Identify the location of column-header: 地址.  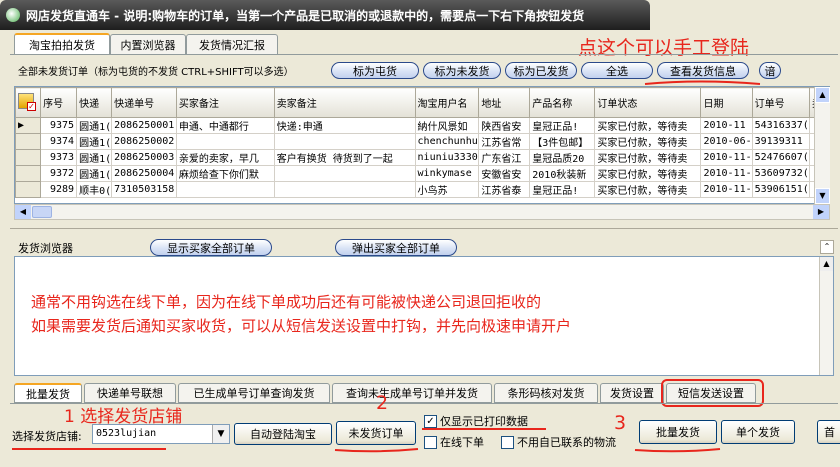
(504, 102).